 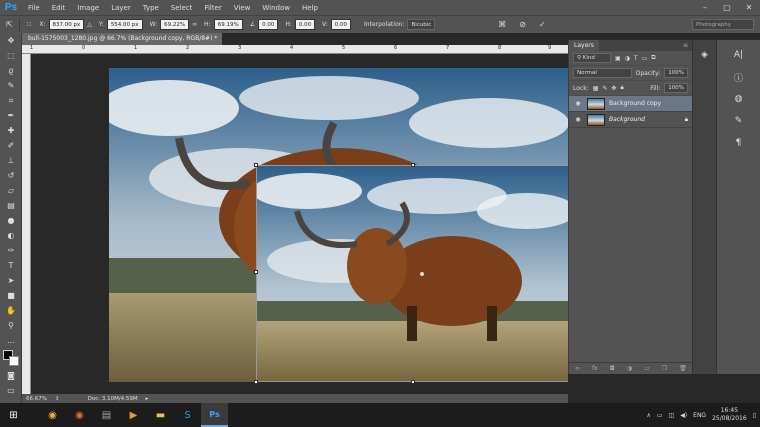 I want to click on move-tool-icon: ✥, so click(x=11, y=40).